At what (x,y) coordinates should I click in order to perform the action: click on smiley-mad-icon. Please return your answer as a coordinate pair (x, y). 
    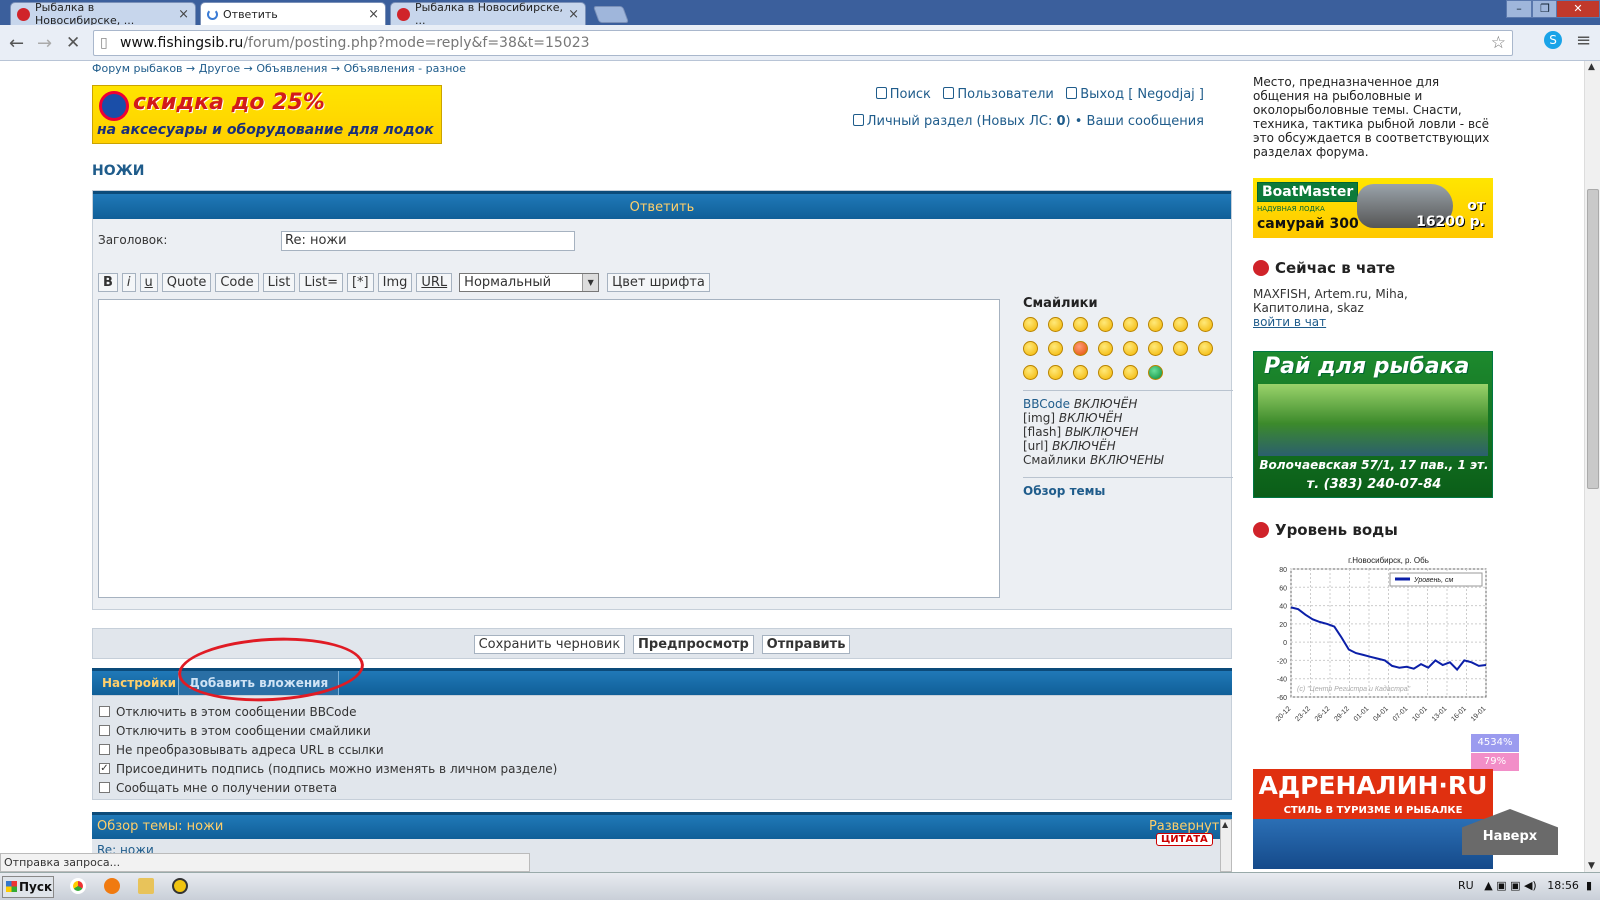
    Looking at the image, I should click on (1030, 348).